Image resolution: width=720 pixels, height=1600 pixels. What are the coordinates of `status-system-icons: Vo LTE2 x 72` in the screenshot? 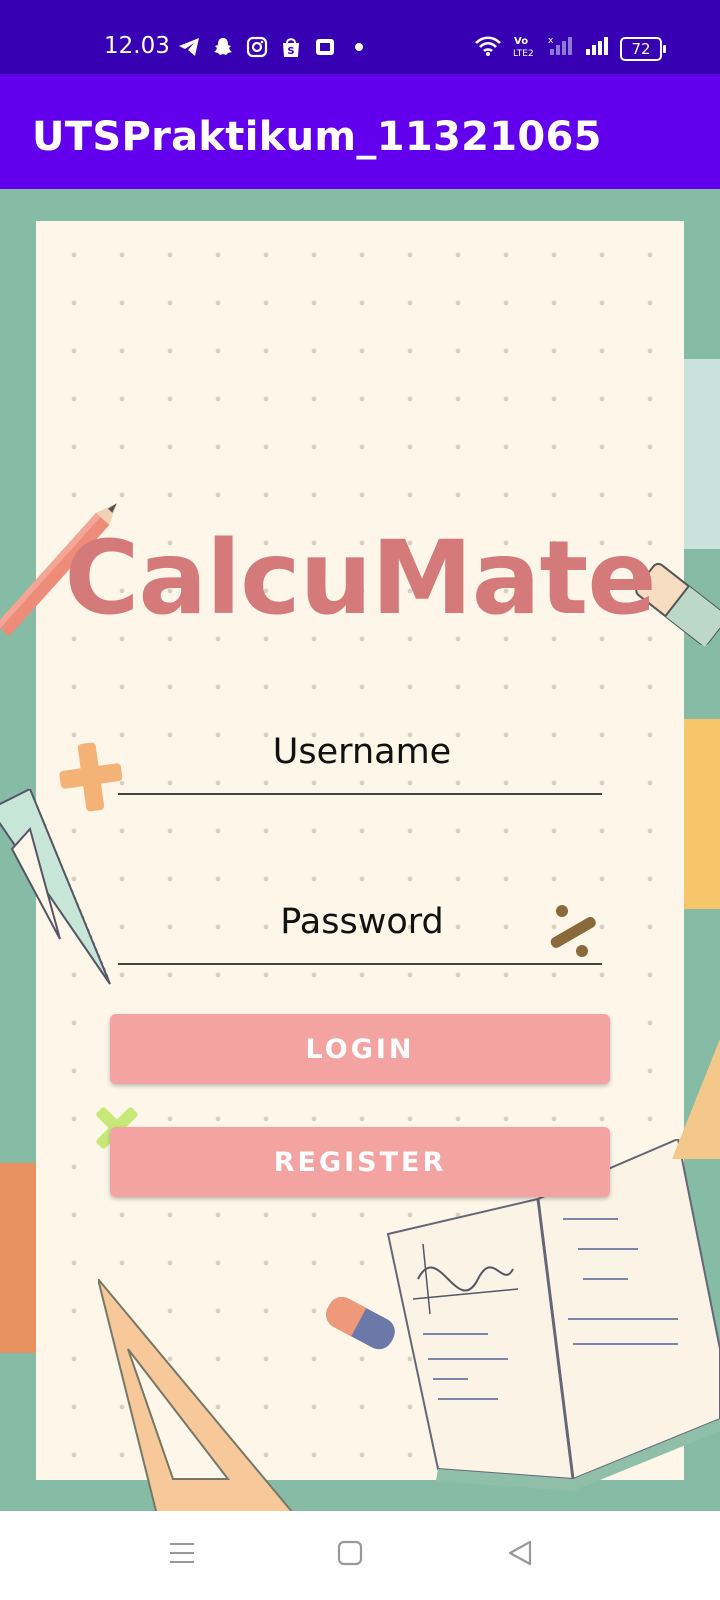 It's located at (570, 48).